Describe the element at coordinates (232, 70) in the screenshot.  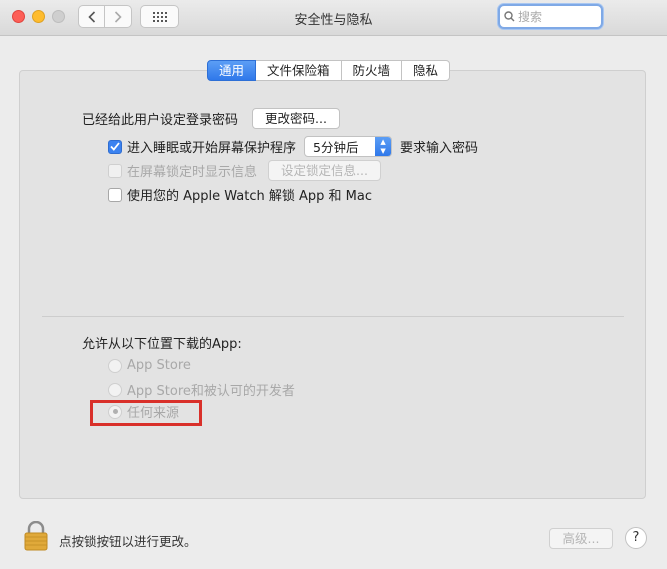
I see `tab-general: 通用` at that location.